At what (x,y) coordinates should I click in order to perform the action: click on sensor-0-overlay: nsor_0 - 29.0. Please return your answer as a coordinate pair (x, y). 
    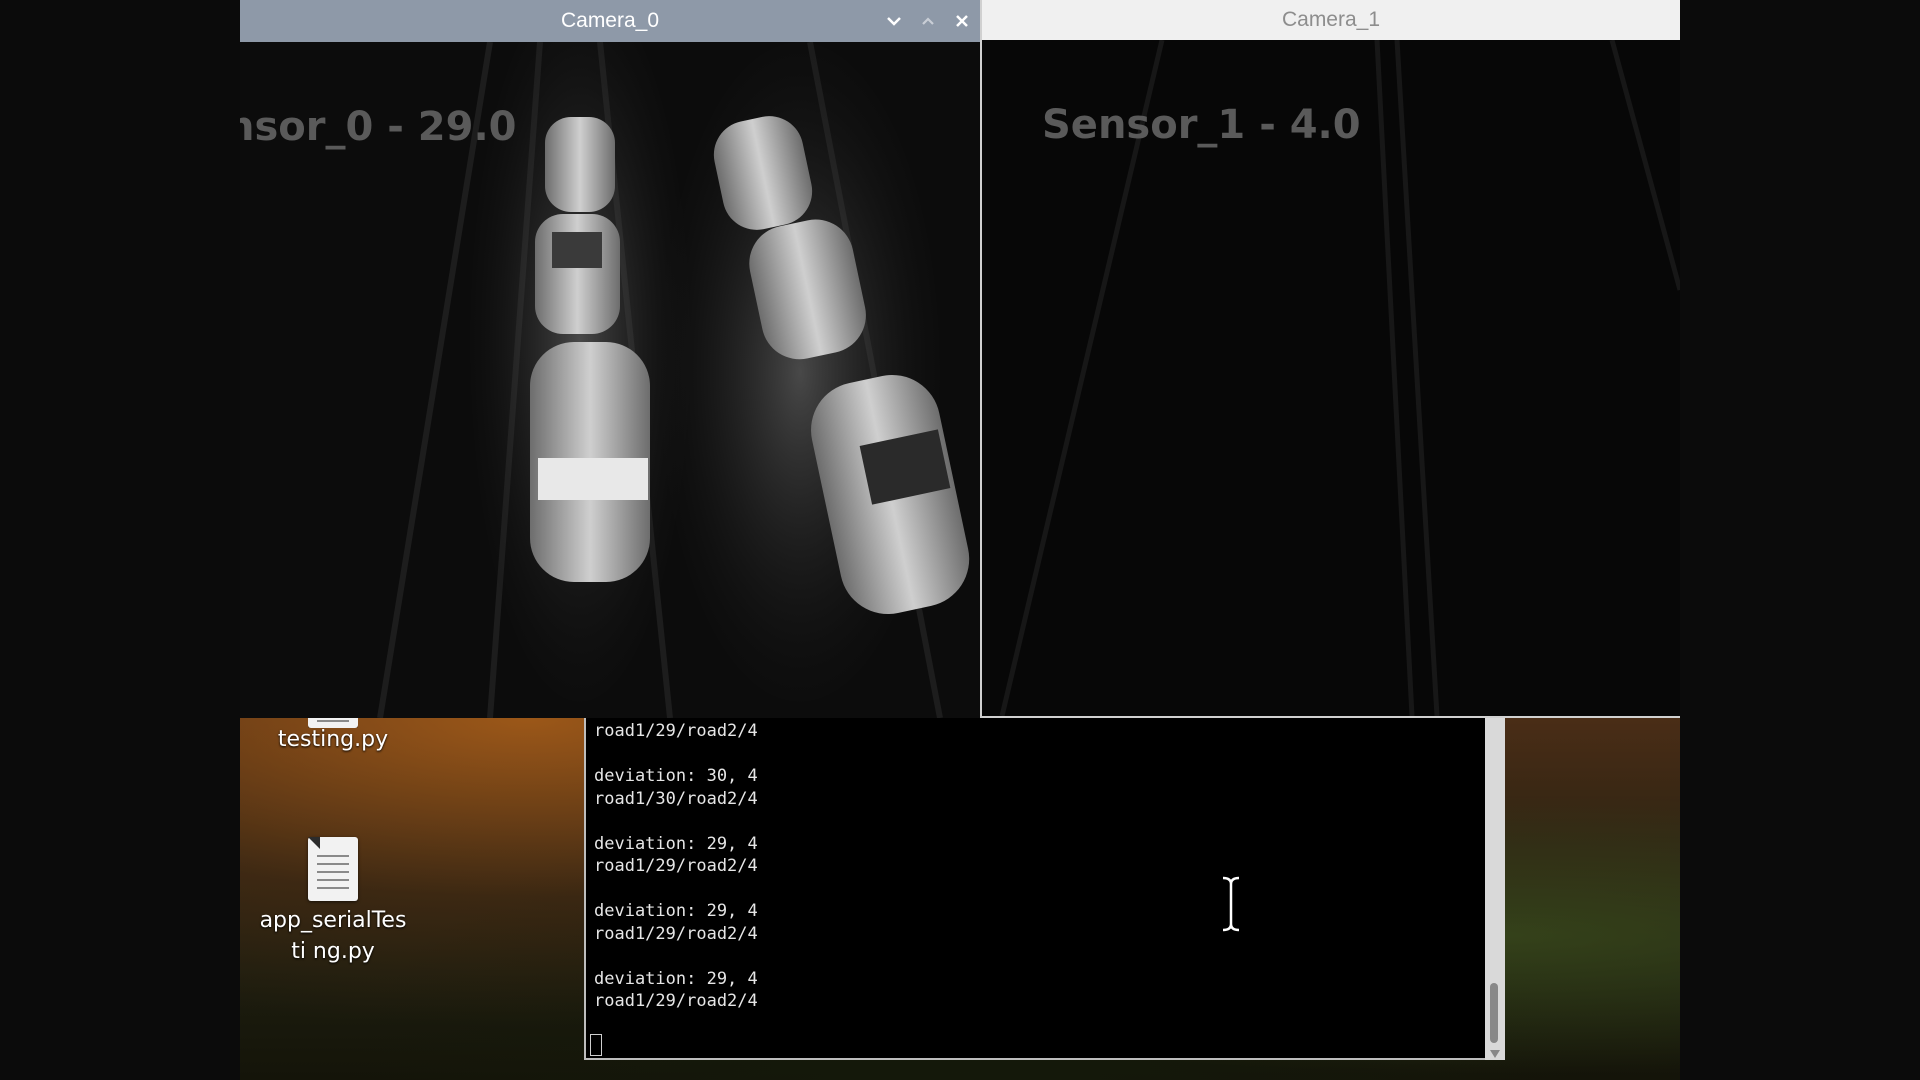
    Looking at the image, I should click on (378, 127).